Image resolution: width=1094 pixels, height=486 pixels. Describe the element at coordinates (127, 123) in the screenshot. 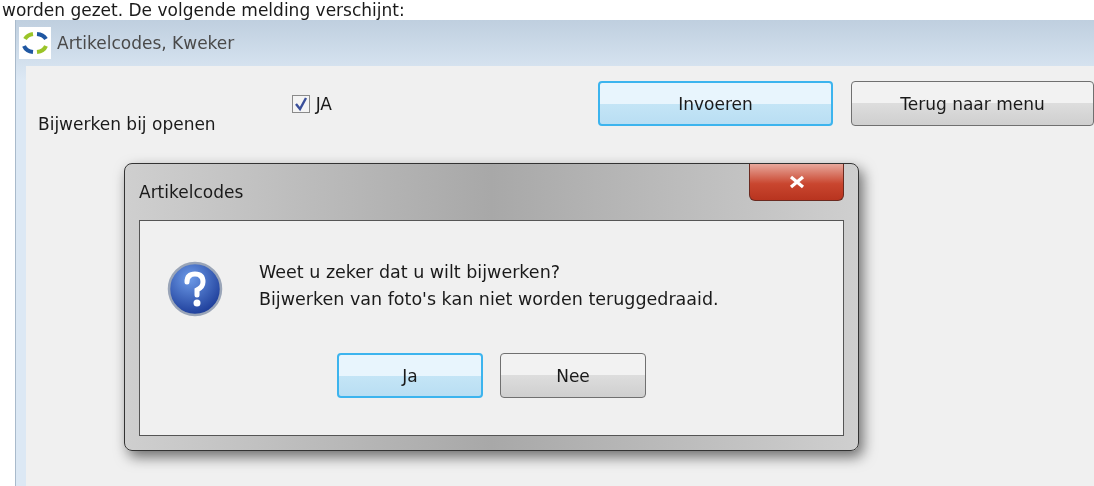

I see `field-label: Bijwerken bij openen` at that location.